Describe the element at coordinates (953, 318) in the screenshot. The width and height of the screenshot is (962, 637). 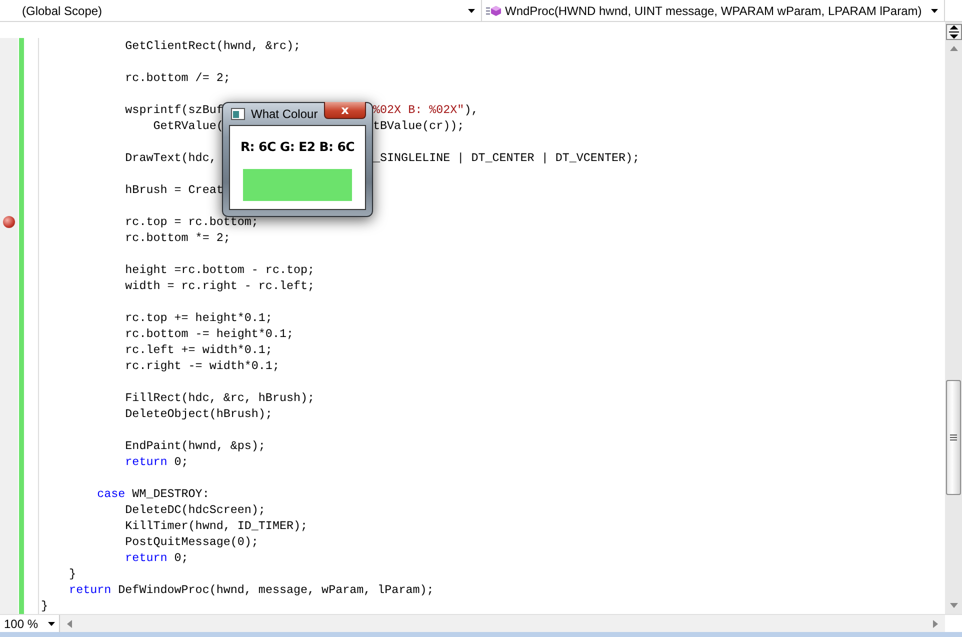
I see `vertical-scrollbar` at that location.